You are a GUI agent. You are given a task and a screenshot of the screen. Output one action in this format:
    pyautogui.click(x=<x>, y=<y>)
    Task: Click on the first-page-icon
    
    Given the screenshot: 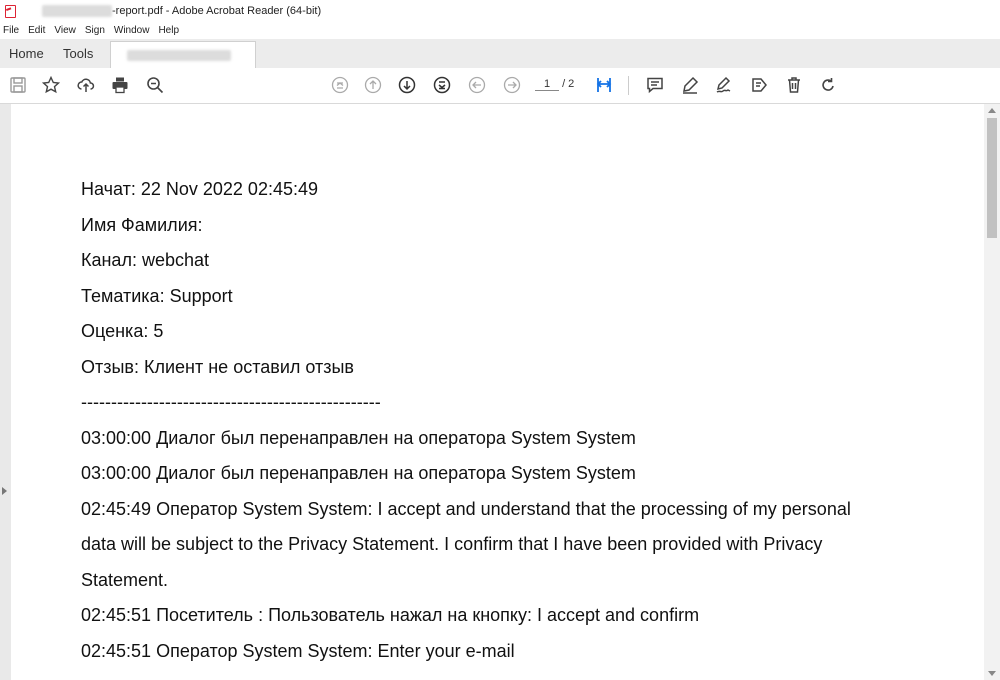 What is the action you would take?
    pyautogui.click(x=340, y=85)
    